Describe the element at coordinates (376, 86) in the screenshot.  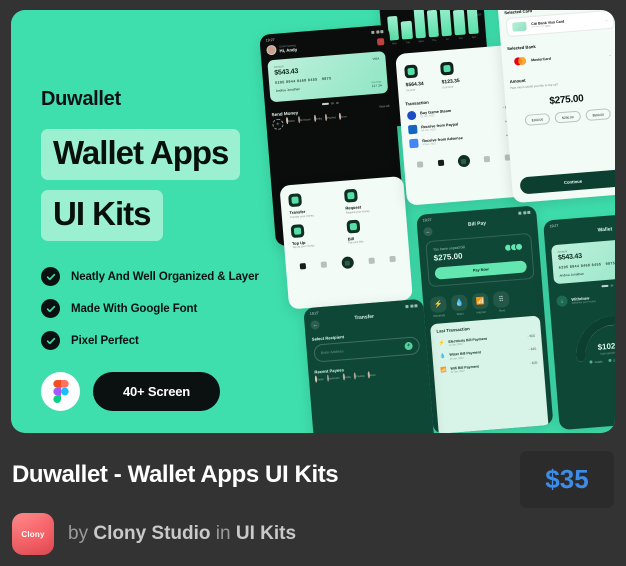
I see `card-exp: 12 / 24` at that location.